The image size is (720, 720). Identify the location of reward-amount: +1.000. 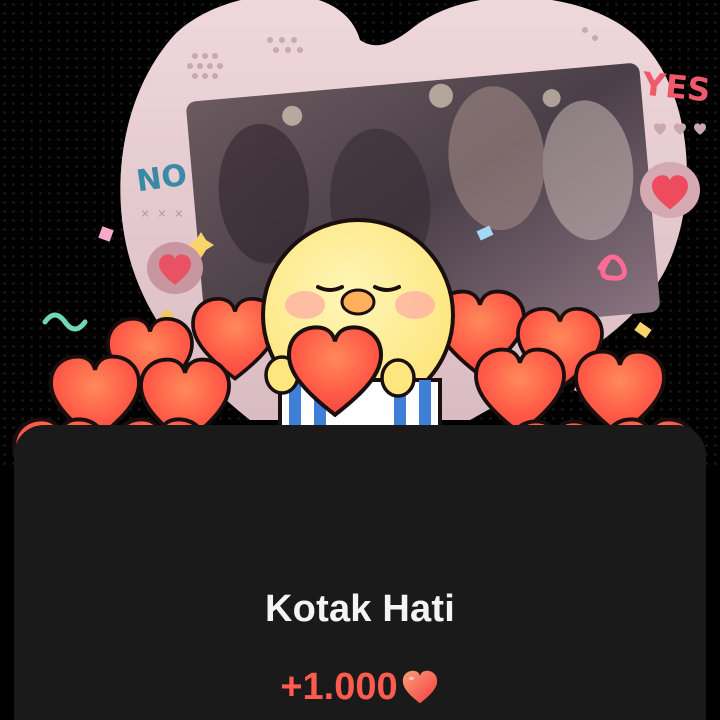
(339, 687).